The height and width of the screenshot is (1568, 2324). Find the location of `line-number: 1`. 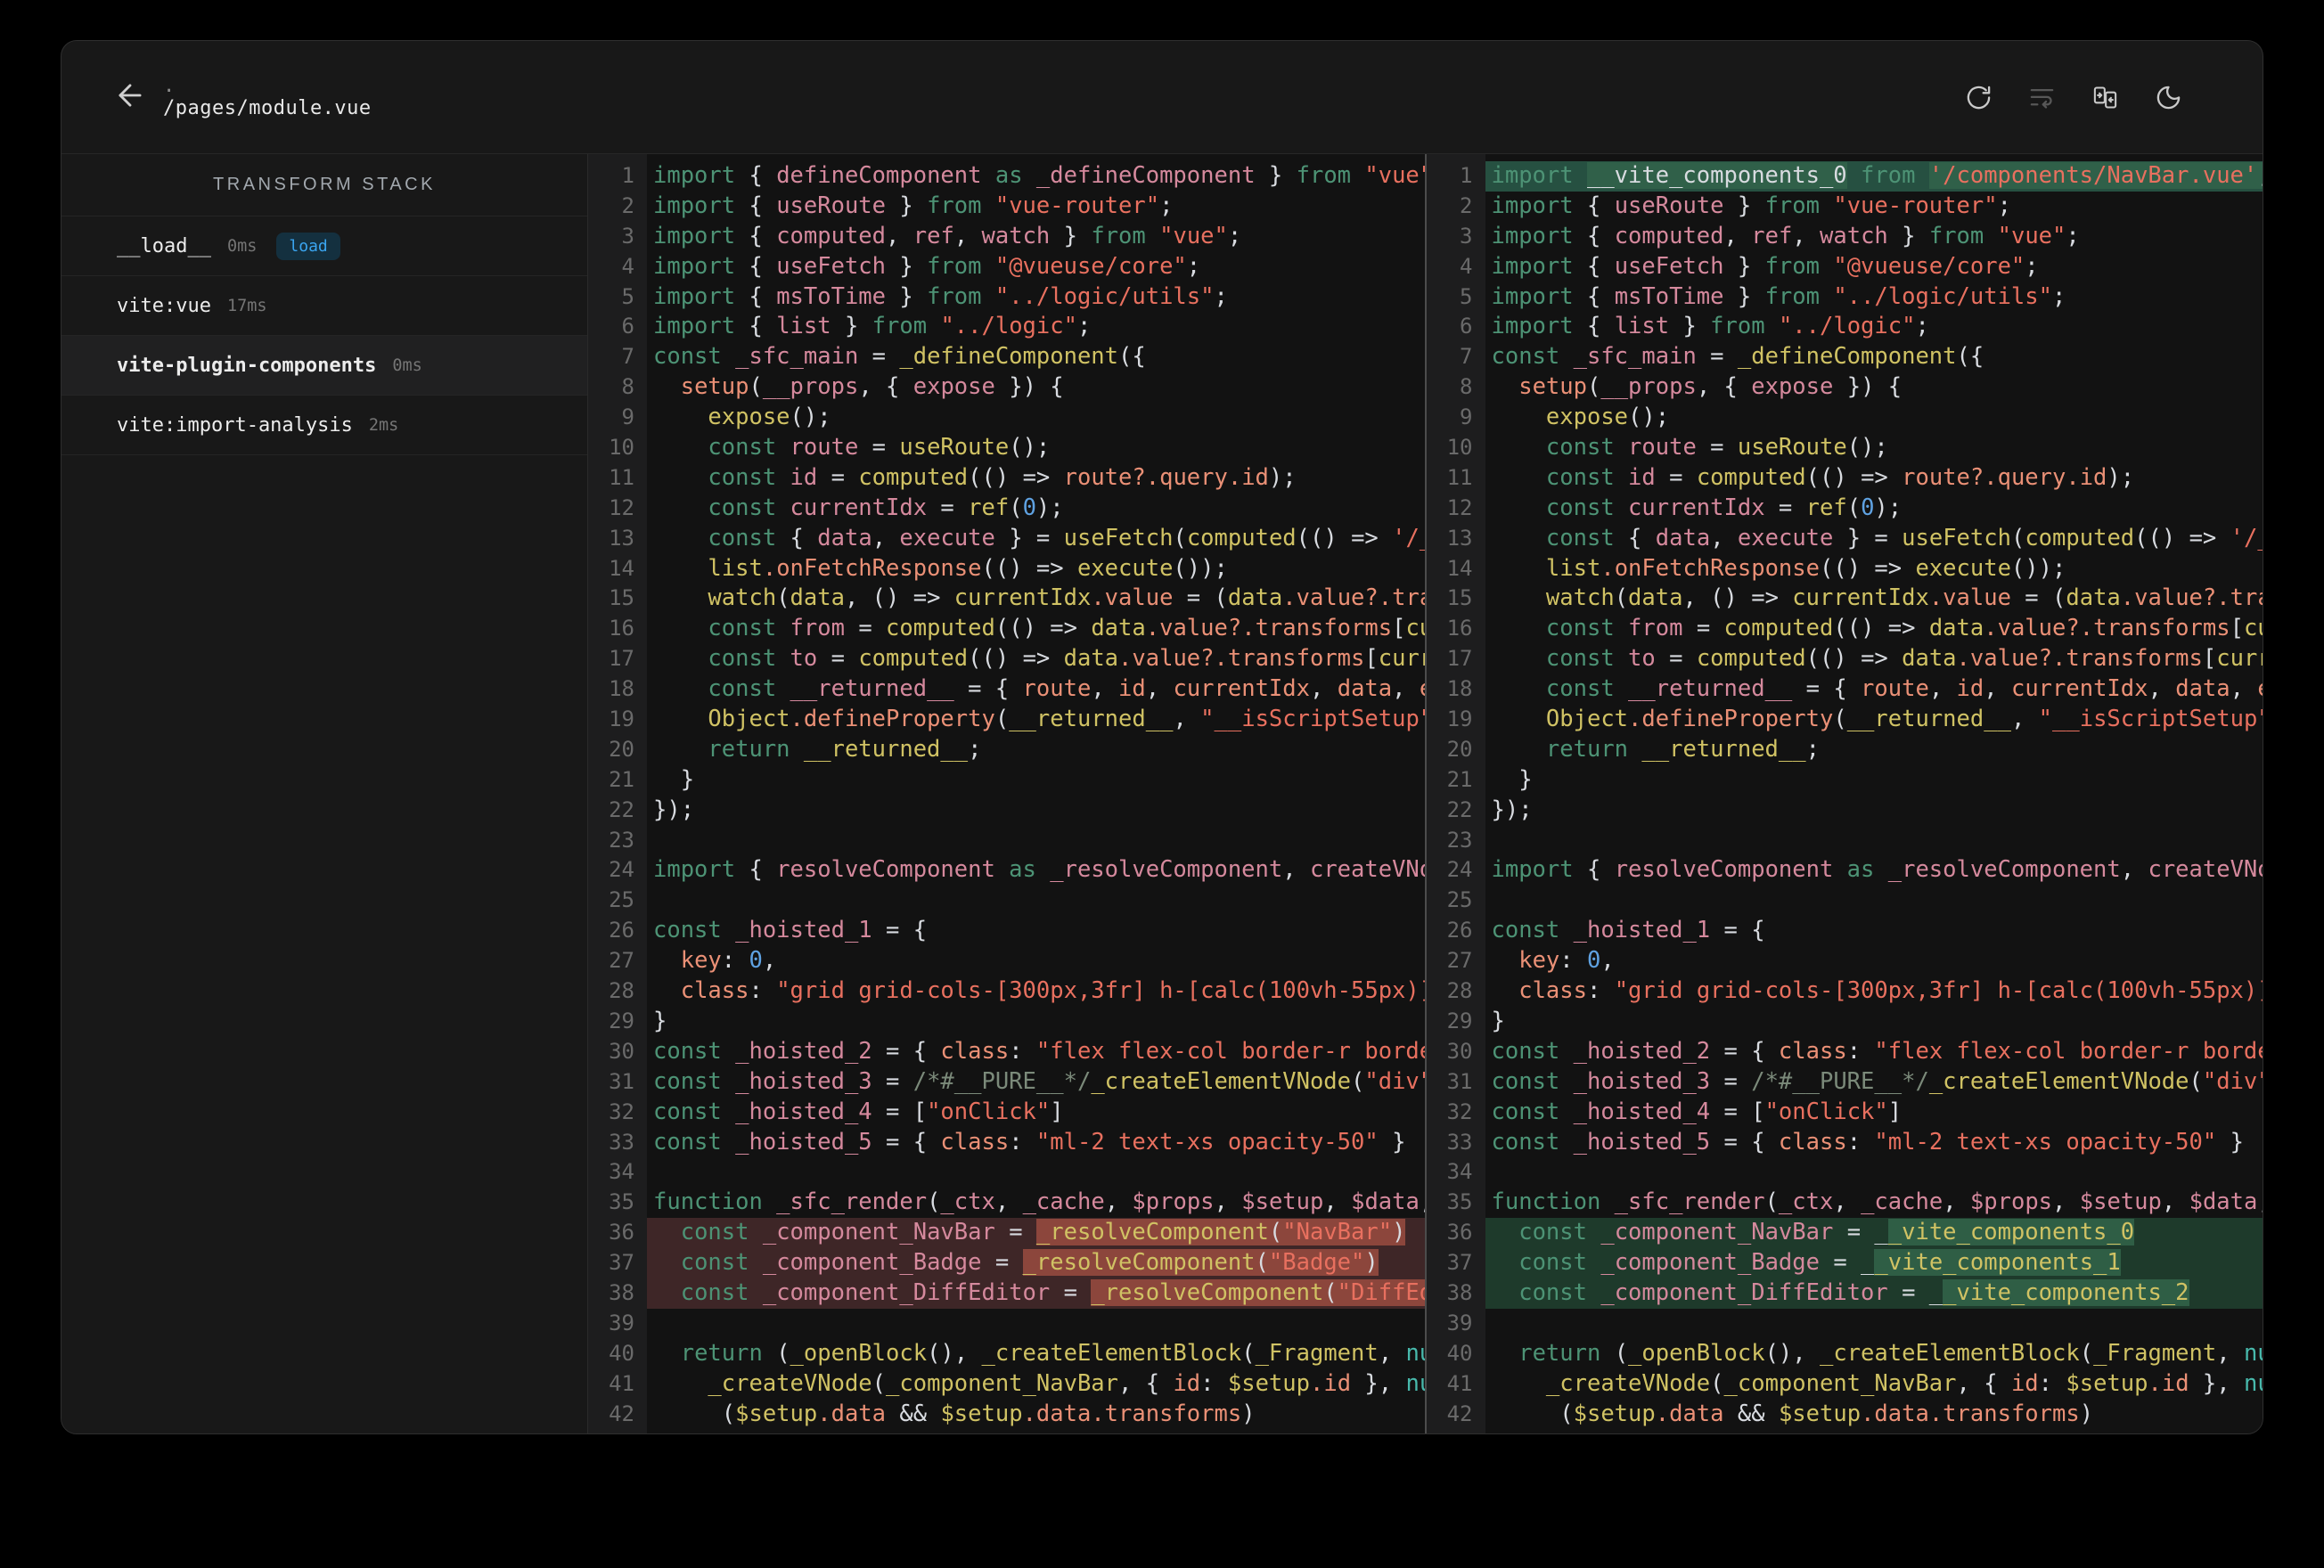

line-number: 1 is located at coordinates (1466, 175).